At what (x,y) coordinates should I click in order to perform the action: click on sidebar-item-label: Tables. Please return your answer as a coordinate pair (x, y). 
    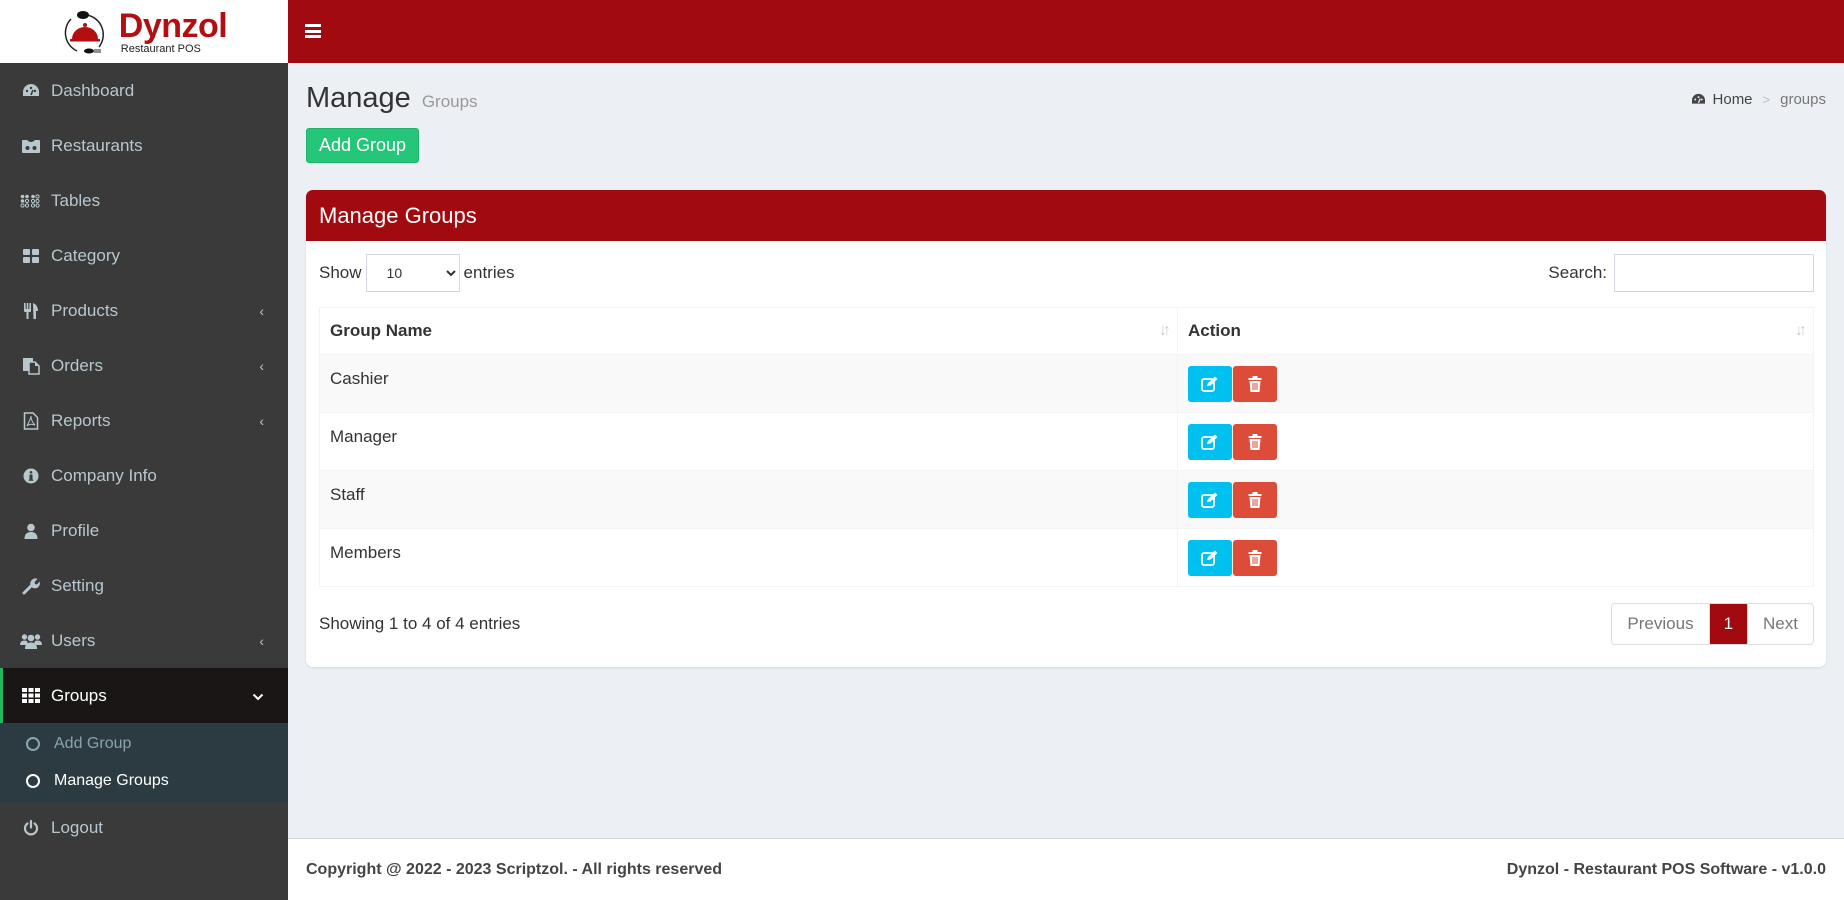
    Looking at the image, I should click on (76, 200).